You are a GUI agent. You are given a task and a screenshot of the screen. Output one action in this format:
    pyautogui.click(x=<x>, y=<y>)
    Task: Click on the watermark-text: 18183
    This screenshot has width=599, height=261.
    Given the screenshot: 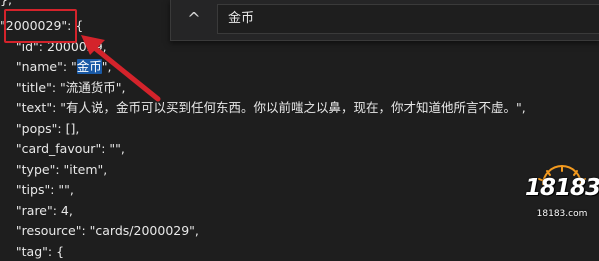 What is the action you would take?
    pyautogui.click(x=562, y=188)
    